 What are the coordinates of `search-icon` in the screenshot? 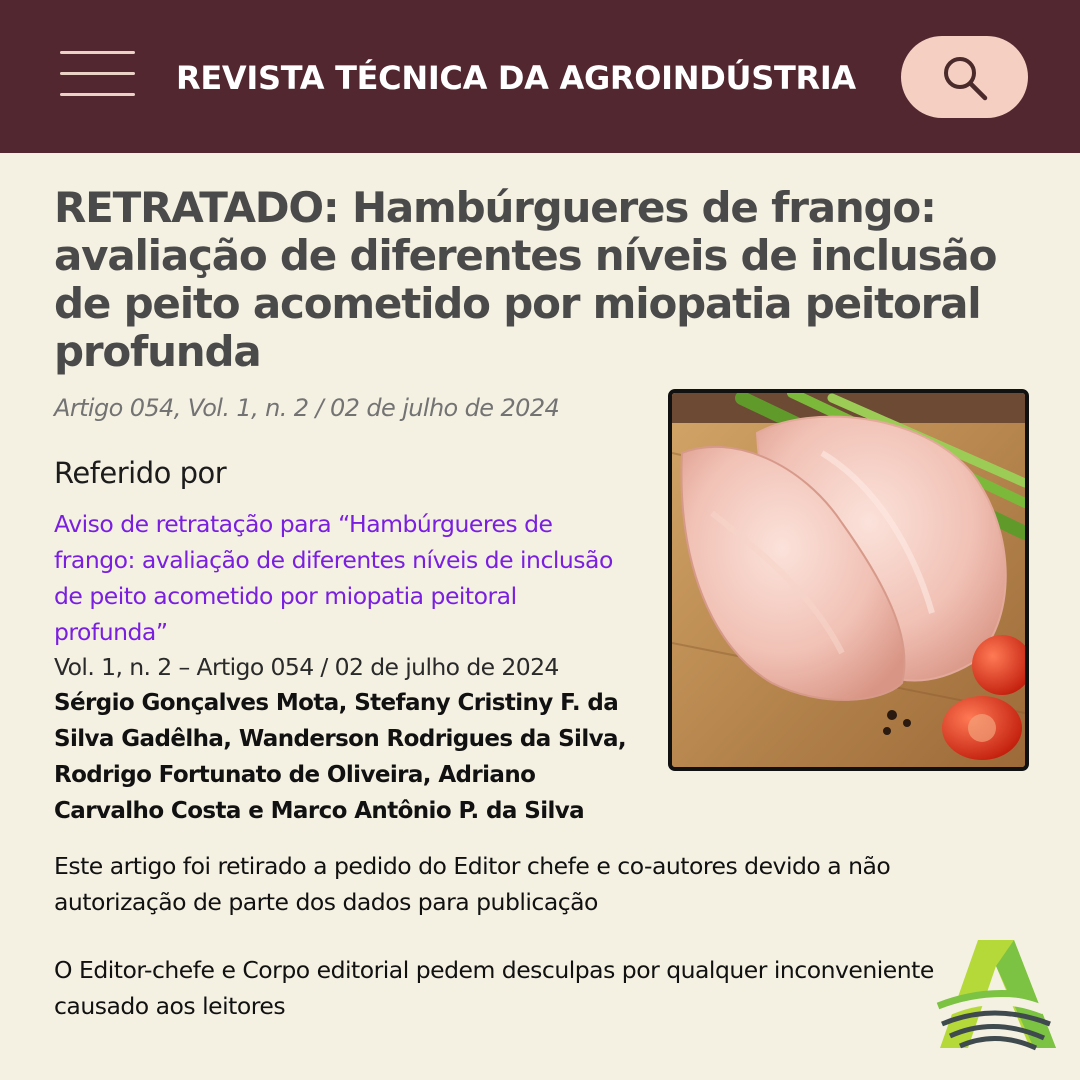 It's located at (966, 79).